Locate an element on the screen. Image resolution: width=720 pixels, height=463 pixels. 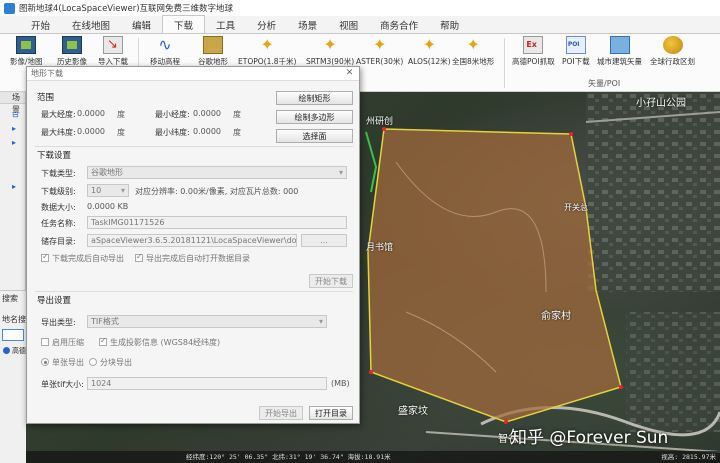
open-directory-button: 打开目录 is located at coordinates (331, 413).